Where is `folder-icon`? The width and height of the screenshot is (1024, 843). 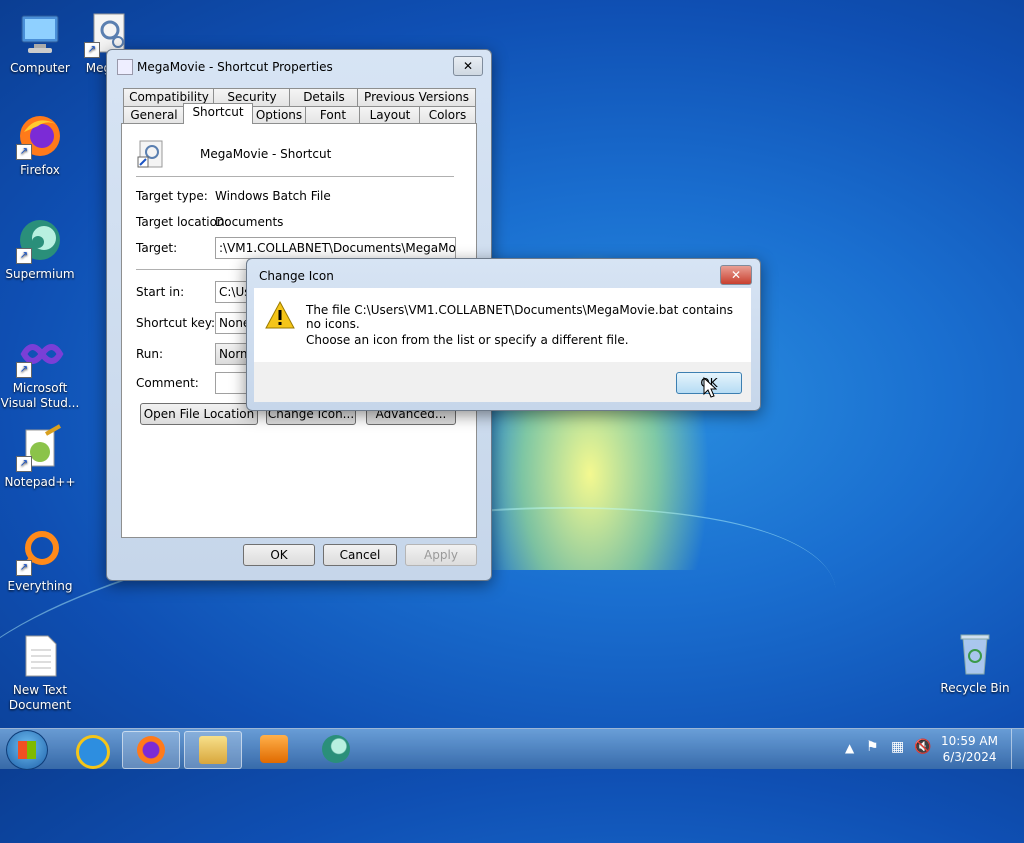
folder-icon is located at coordinates (213, 750).